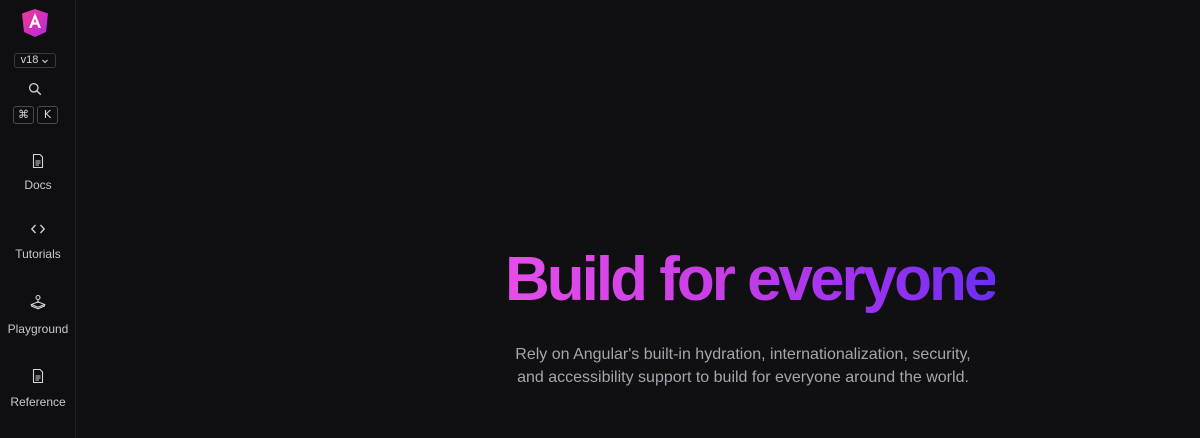 The height and width of the screenshot is (438, 1200). I want to click on shortcut-modifier-key: ⌘, so click(23, 115).